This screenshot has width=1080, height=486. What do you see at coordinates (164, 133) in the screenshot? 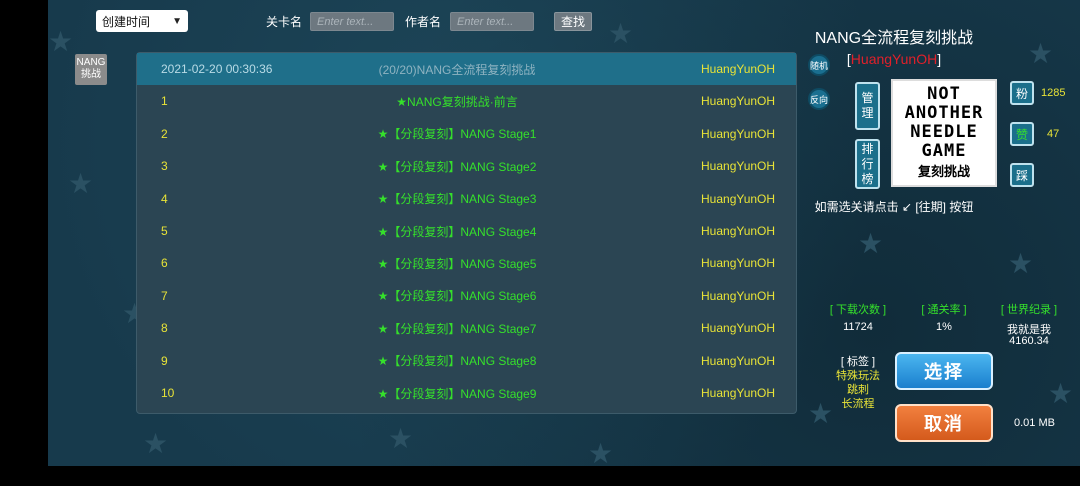
I see `level-row-index: 2` at bounding box center [164, 133].